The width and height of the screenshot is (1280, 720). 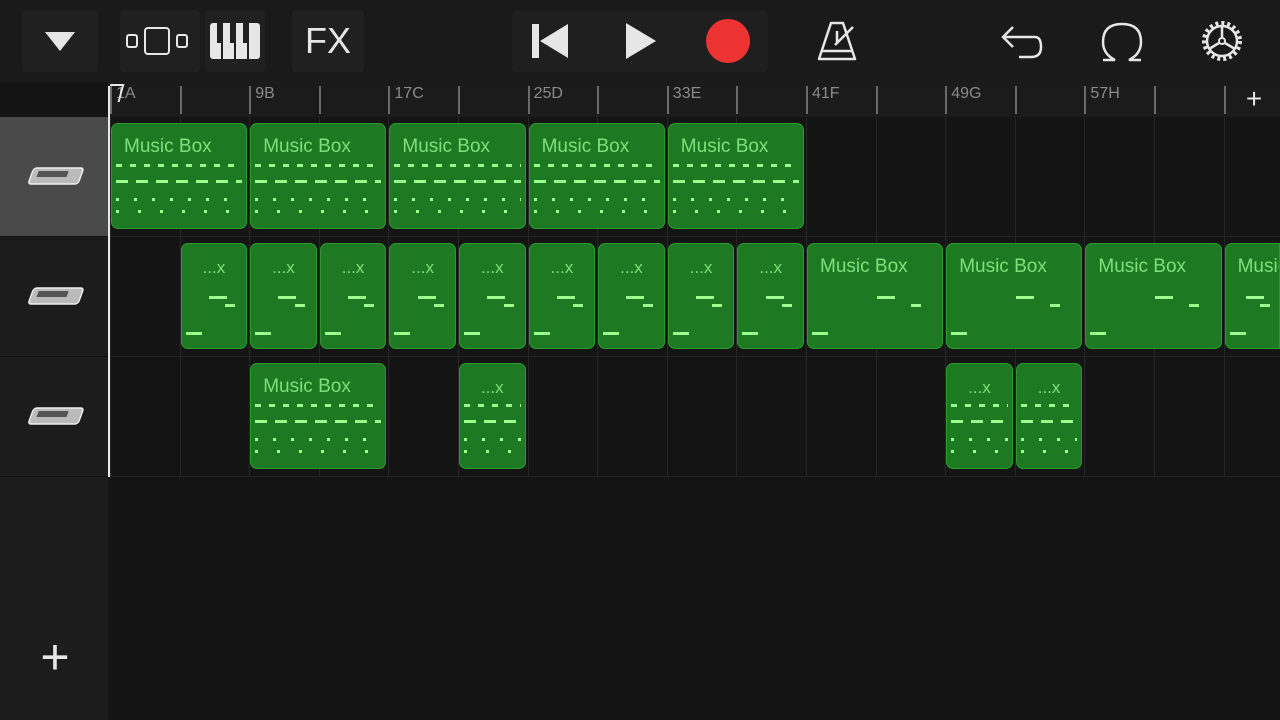 I want to click on fx-button: FX, so click(x=328, y=41).